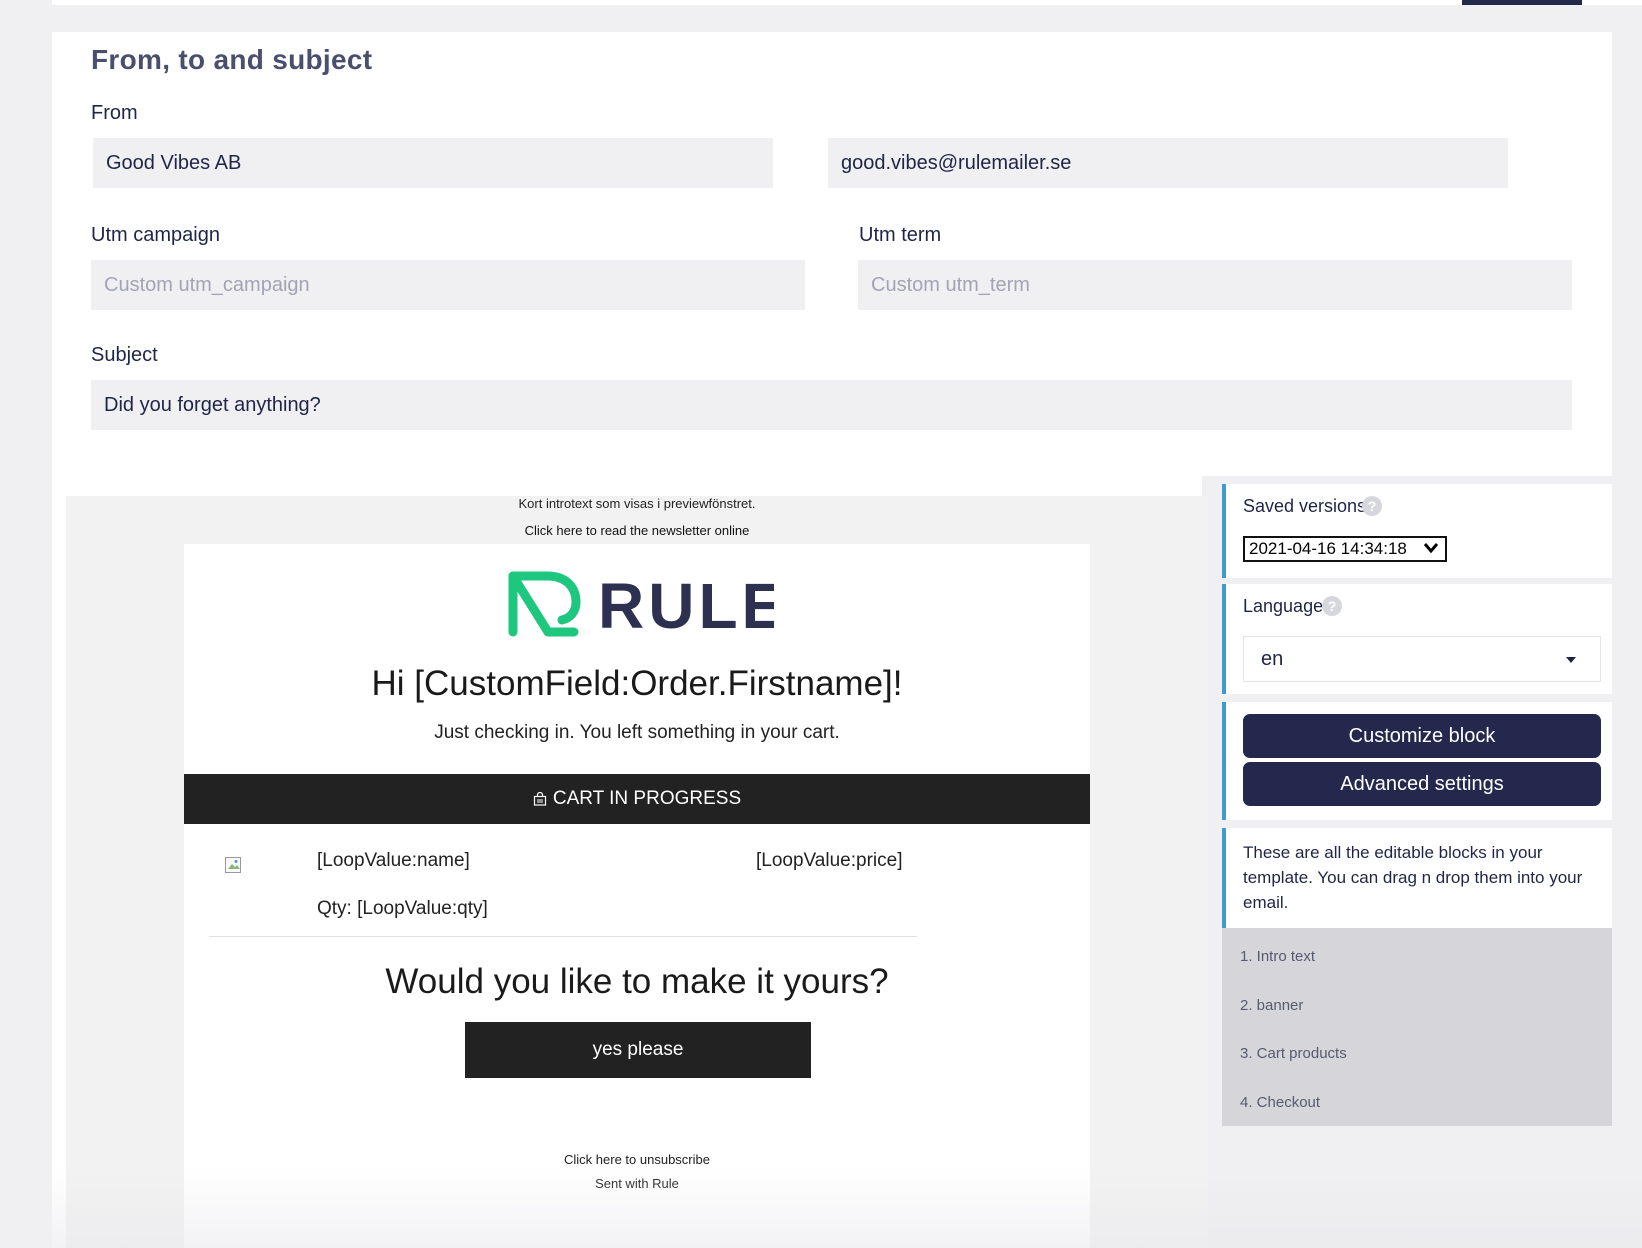 Image resolution: width=1642 pixels, height=1248 pixels. I want to click on product-divider, so click(563, 936).